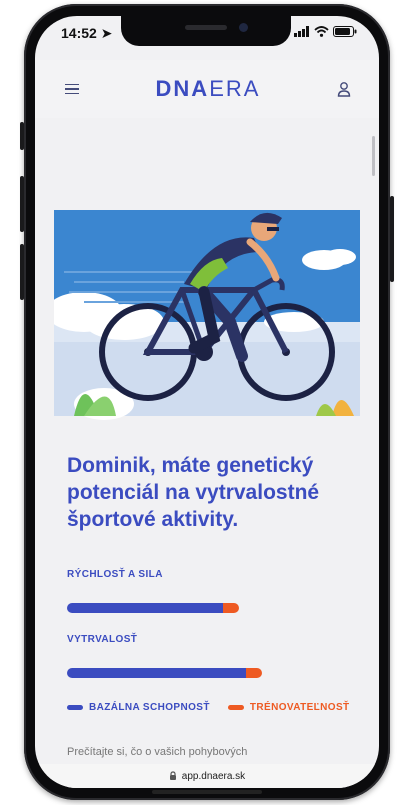  What do you see at coordinates (299, 707) in the screenshot?
I see `legend-label-trainable: TRÉNOVATEĽNOSŤ` at bounding box center [299, 707].